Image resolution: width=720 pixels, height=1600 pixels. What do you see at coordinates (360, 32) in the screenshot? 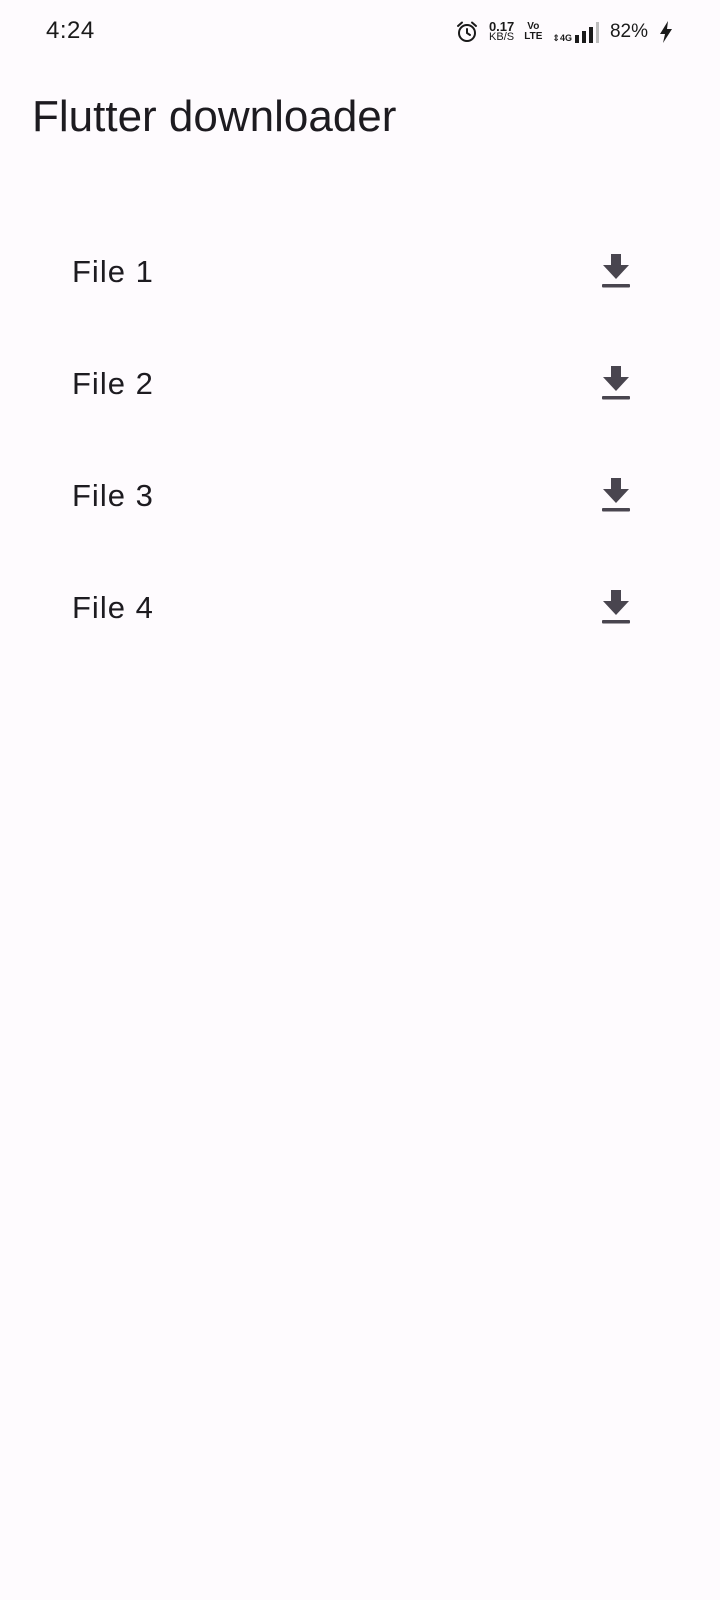
I see `status-bar: 4:24 0.17 KB/S Vo LTE ⇕4G 82%` at bounding box center [360, 32].